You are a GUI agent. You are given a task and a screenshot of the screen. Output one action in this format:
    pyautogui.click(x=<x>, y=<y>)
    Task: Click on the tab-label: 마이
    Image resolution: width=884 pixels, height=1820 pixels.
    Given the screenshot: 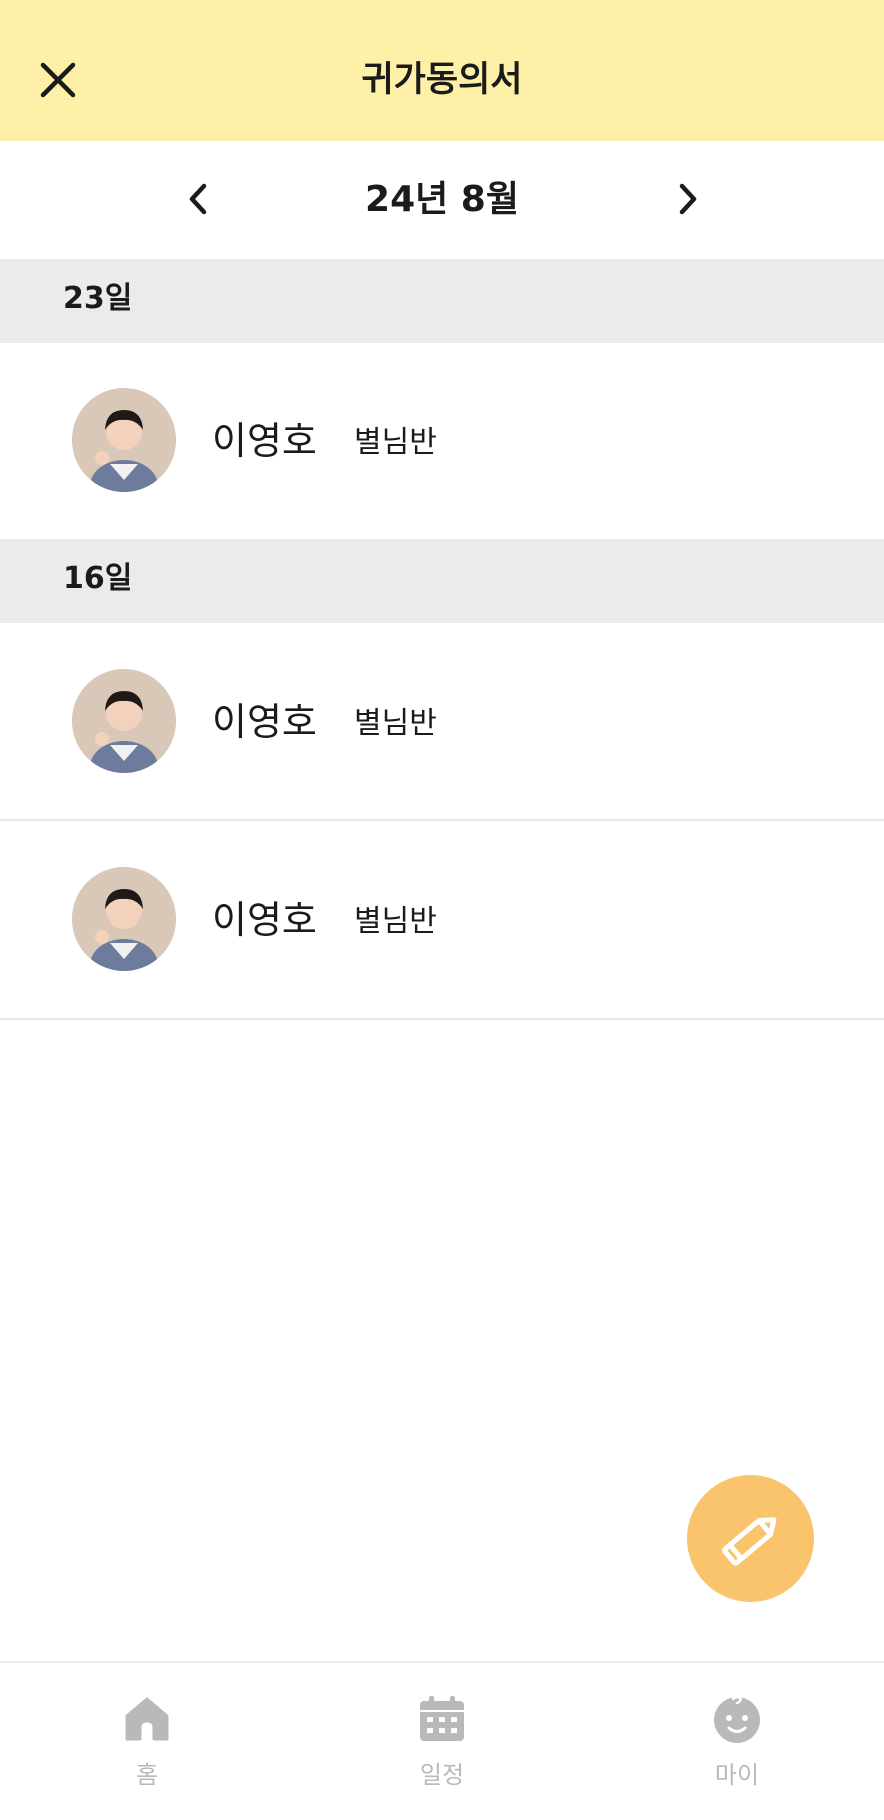 What is the action you would take?
    pyautogui.click(x=737, y=1775)
    